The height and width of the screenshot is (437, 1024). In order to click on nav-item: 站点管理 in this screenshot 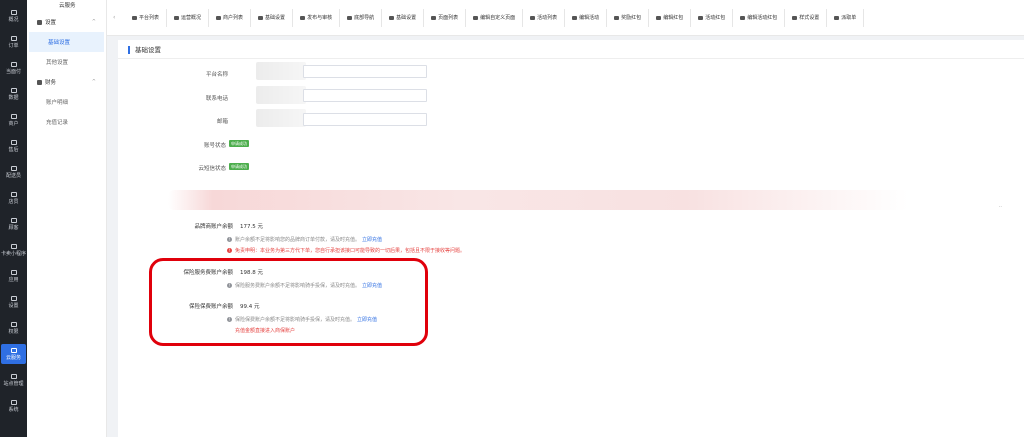, I will do `click(13, 380)`.